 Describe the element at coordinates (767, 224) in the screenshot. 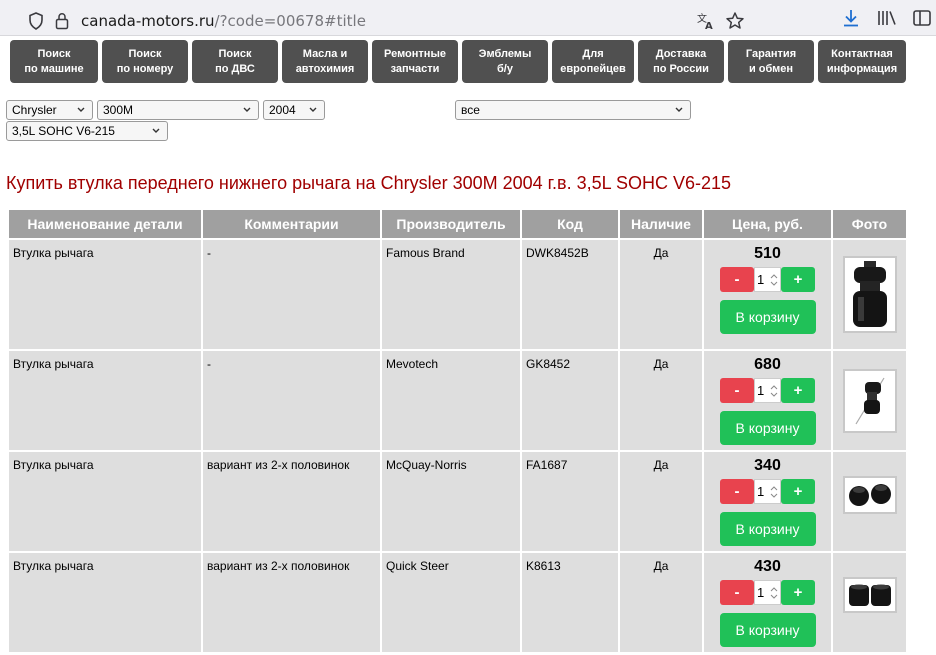

I see `col-header-price: Цена, руб.` at that location.